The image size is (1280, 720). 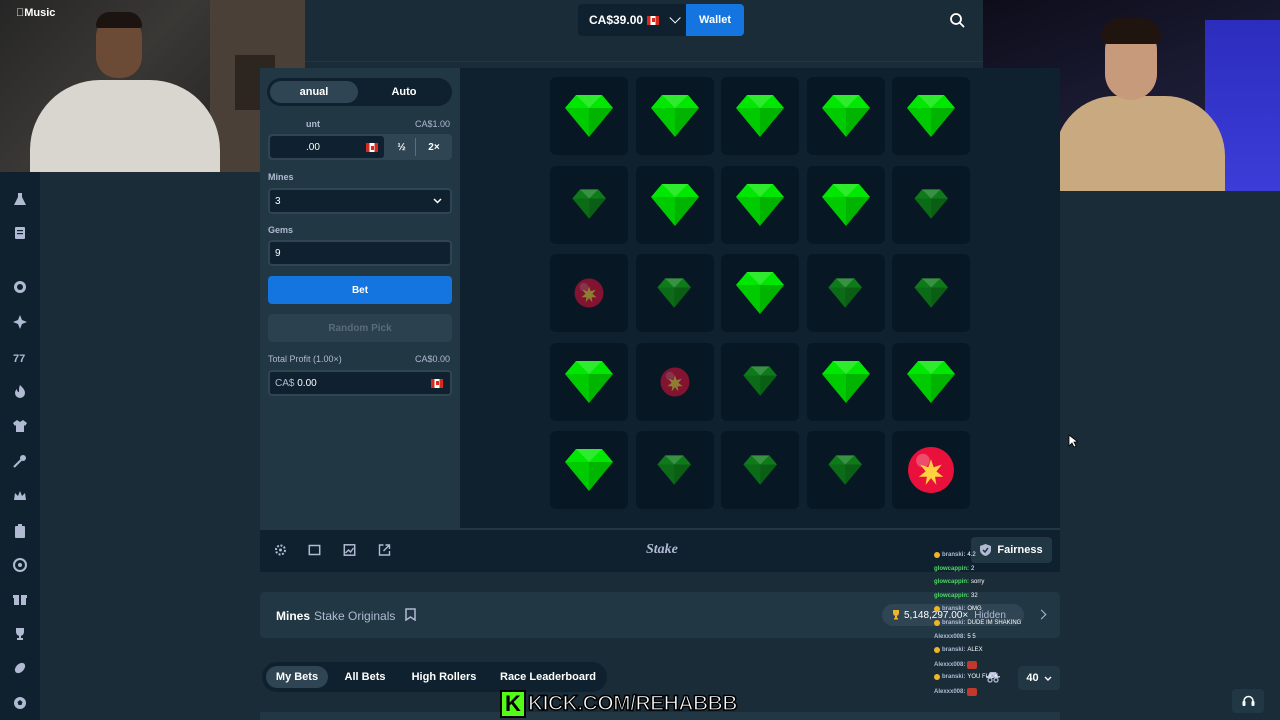 What do you see at coordinates (20, 703) in the screenshot?
I see `soccer-ball-icon` at bounding box center [20, 703].